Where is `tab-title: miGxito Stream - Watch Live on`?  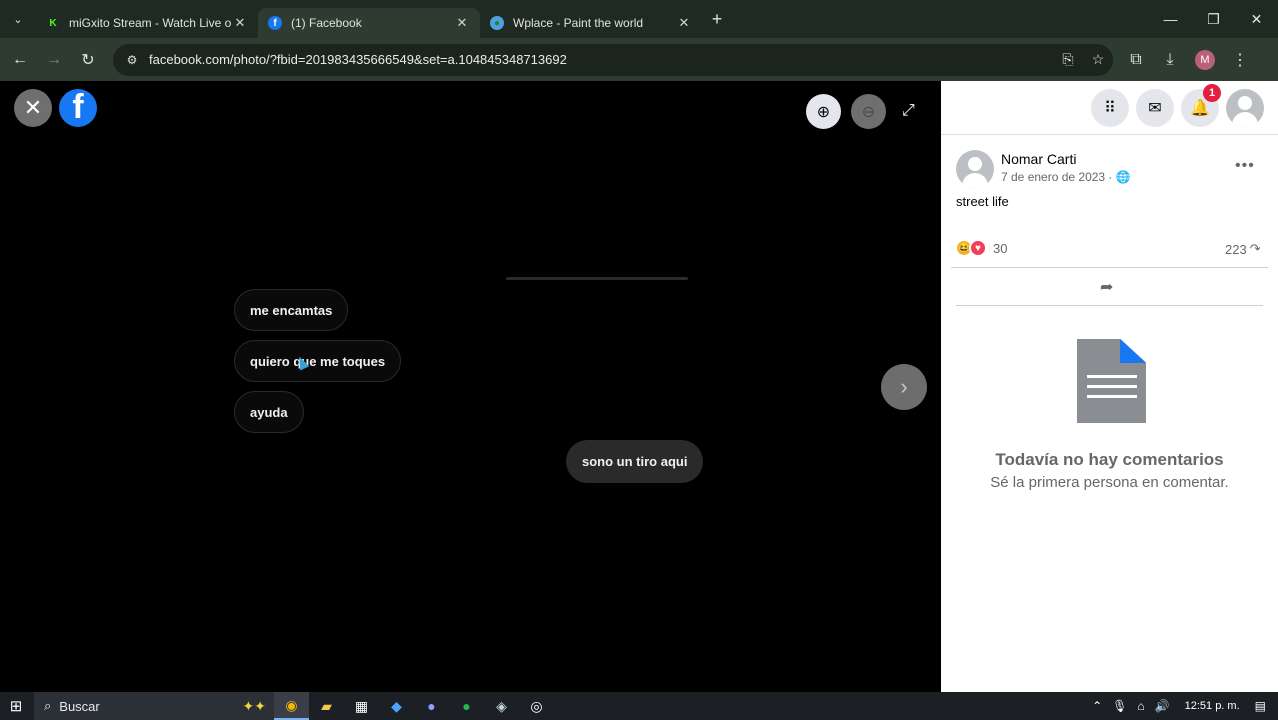
tab-title: miGxito Stream - Watch Live on is located at coordinates (150, 23).